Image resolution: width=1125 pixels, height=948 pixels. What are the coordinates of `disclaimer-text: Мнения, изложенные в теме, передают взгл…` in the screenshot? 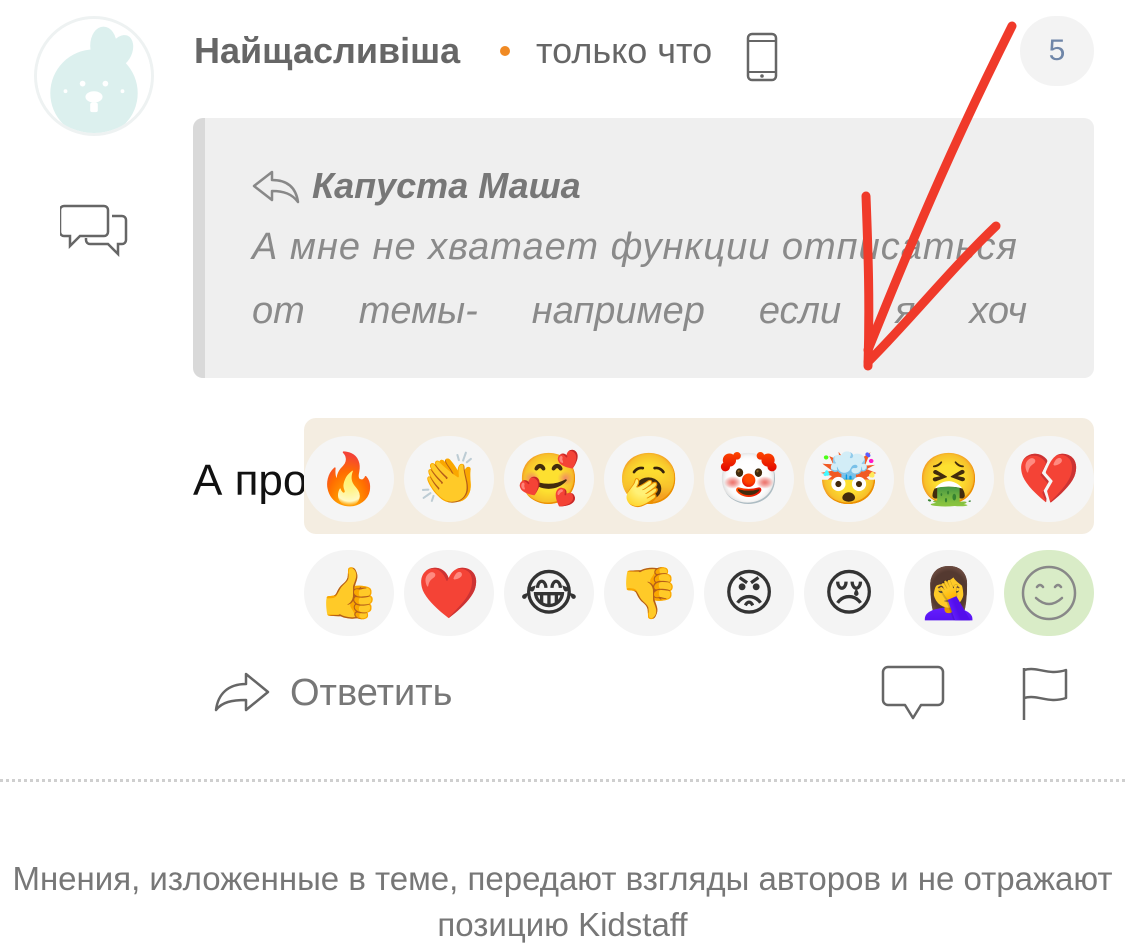 It's located at (562, 901).